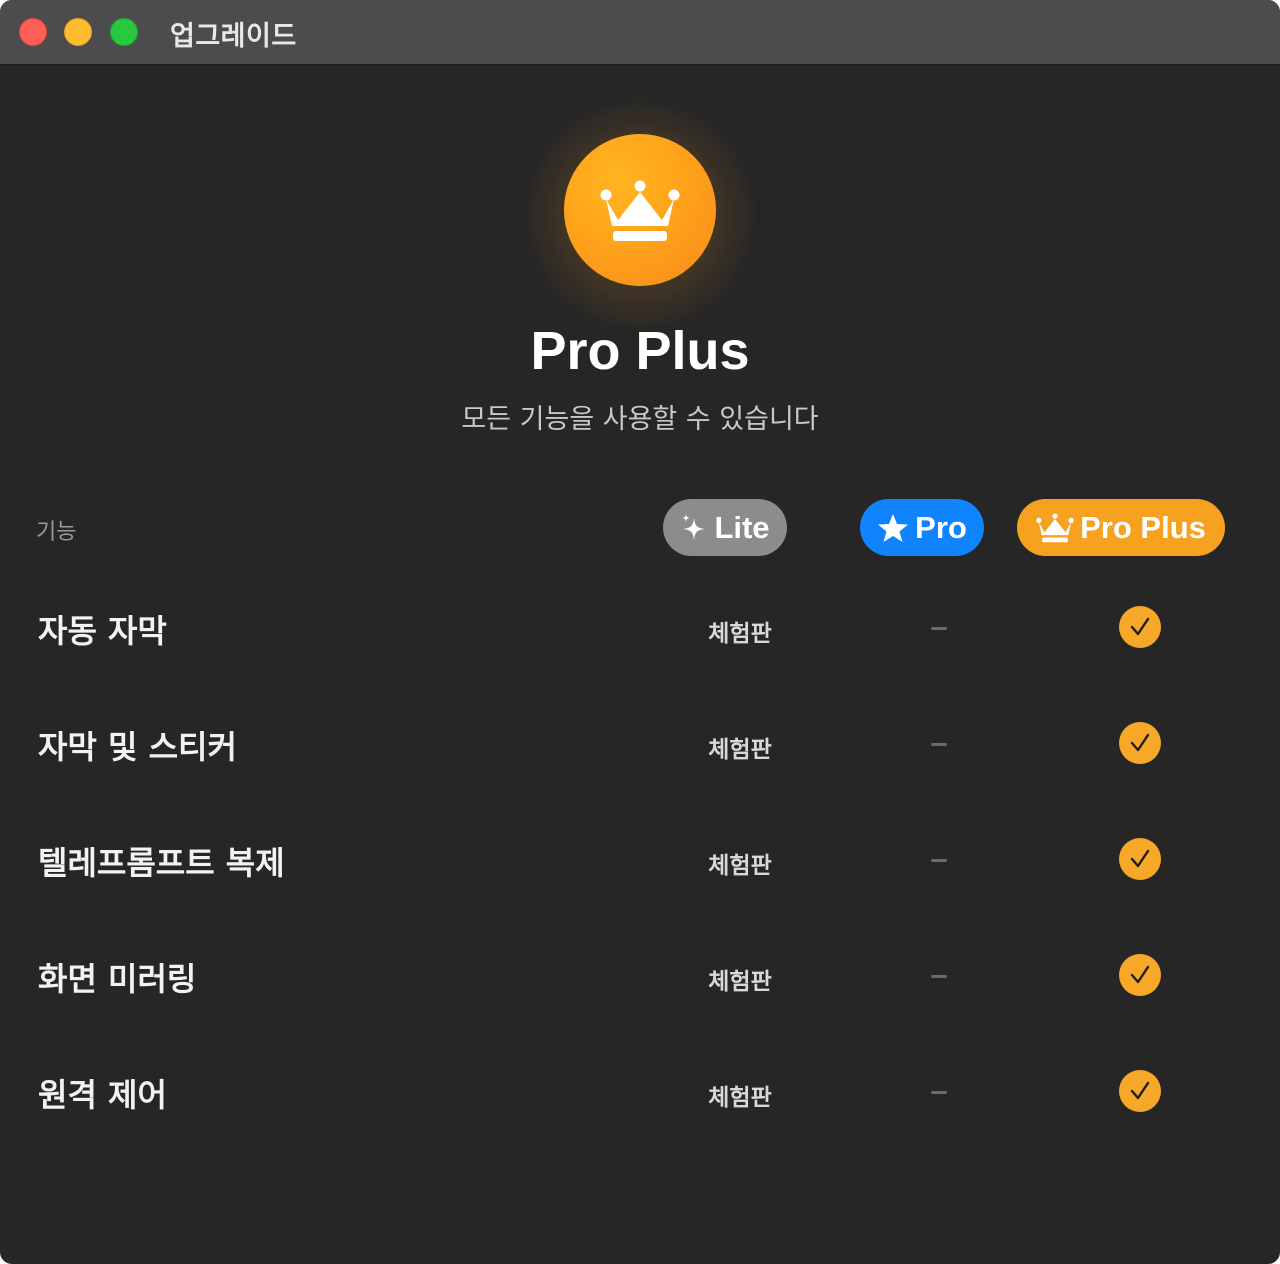 The width and height of the screenshot is (1280, 1264). I want to click on feature-name: 화면 미러링, so click(117, 979).